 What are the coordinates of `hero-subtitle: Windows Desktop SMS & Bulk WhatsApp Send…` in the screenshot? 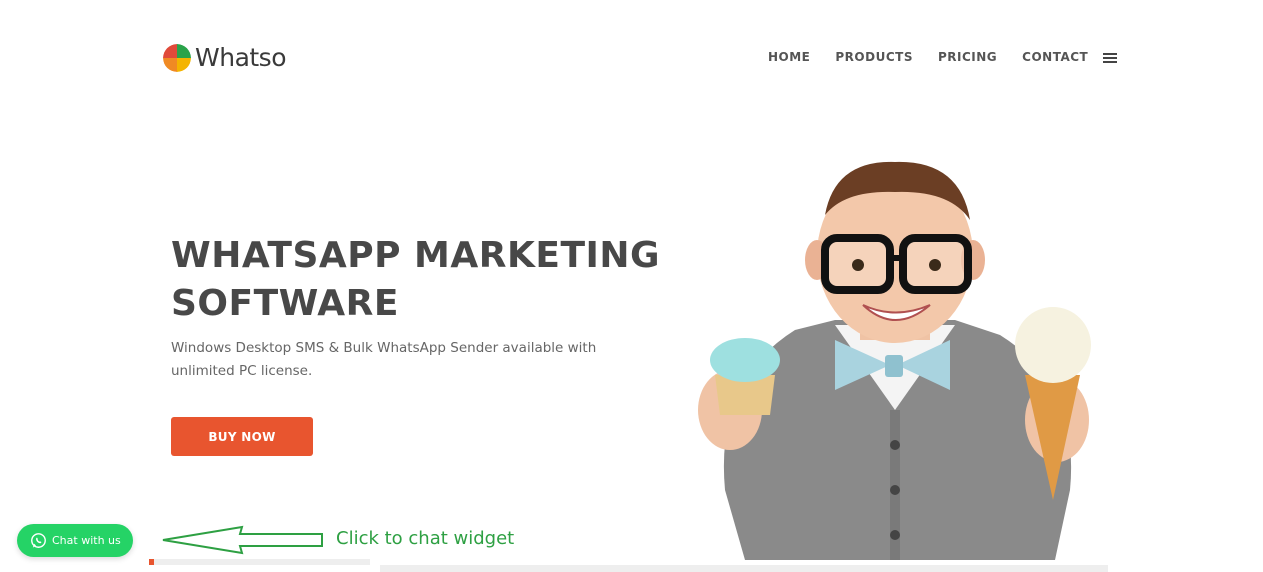 It's located at (384, 359).